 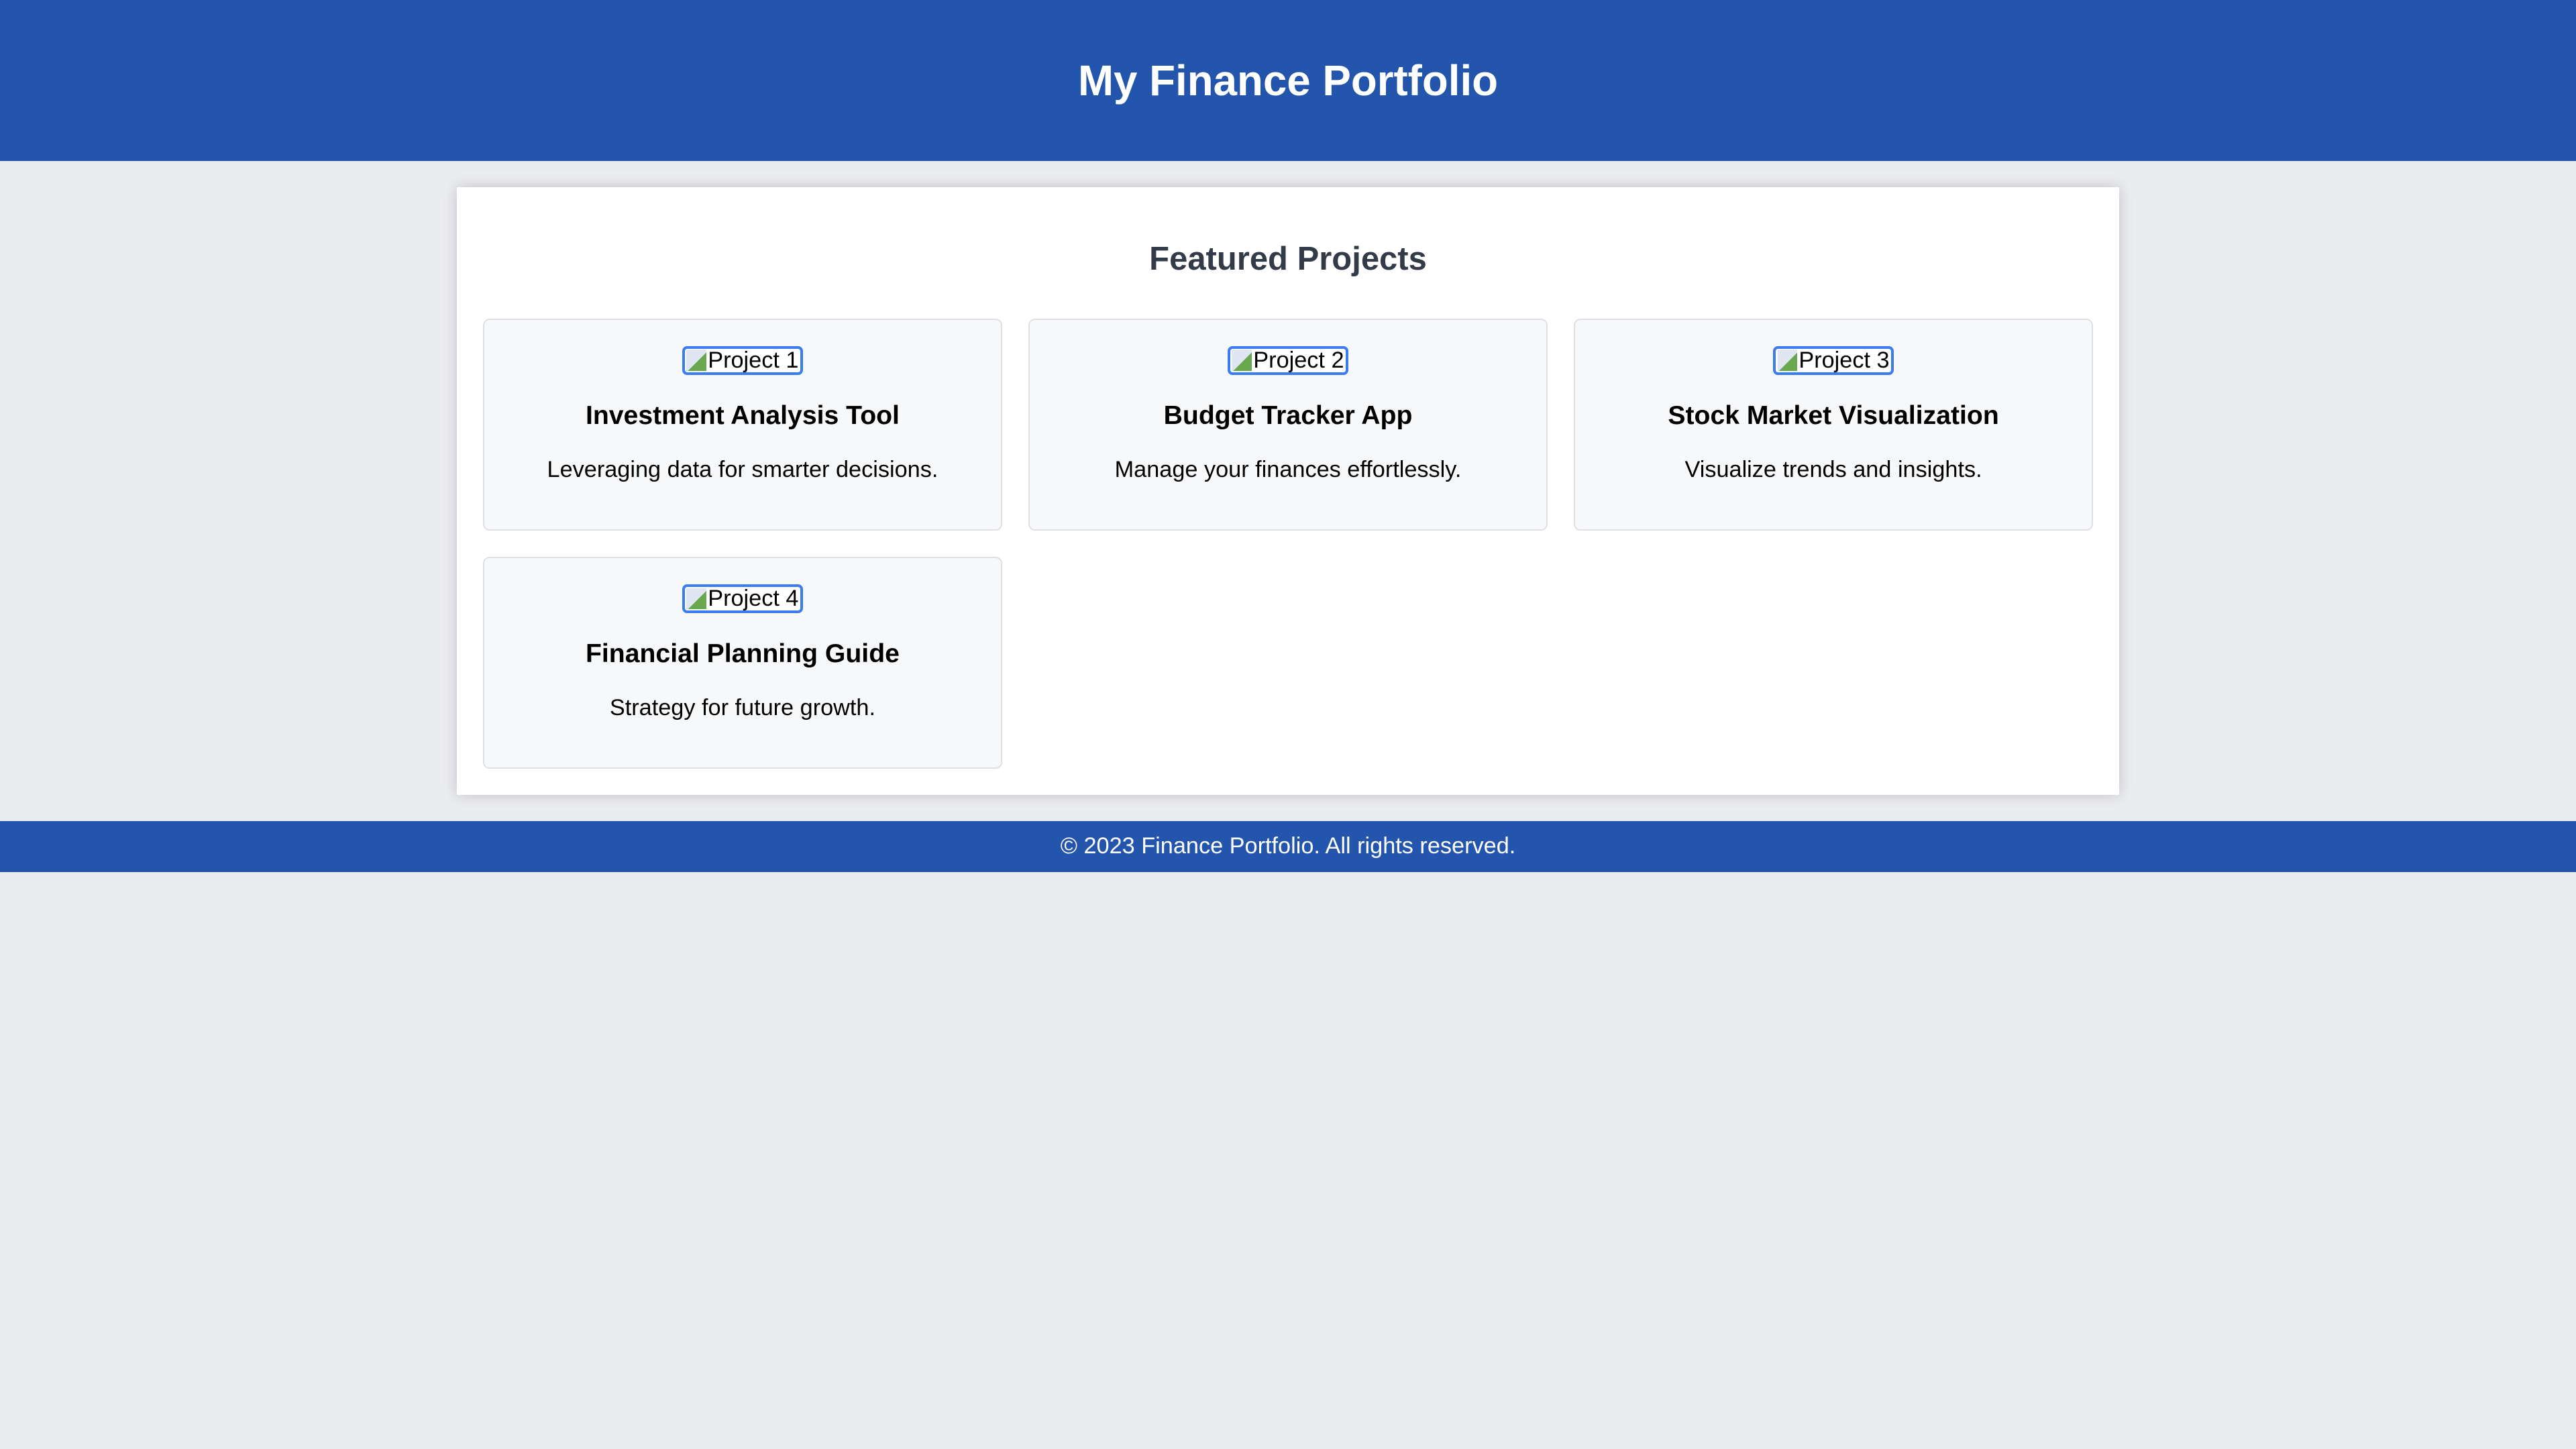 I want to click on project-image: Project 2, so click(x=1288, y=360).